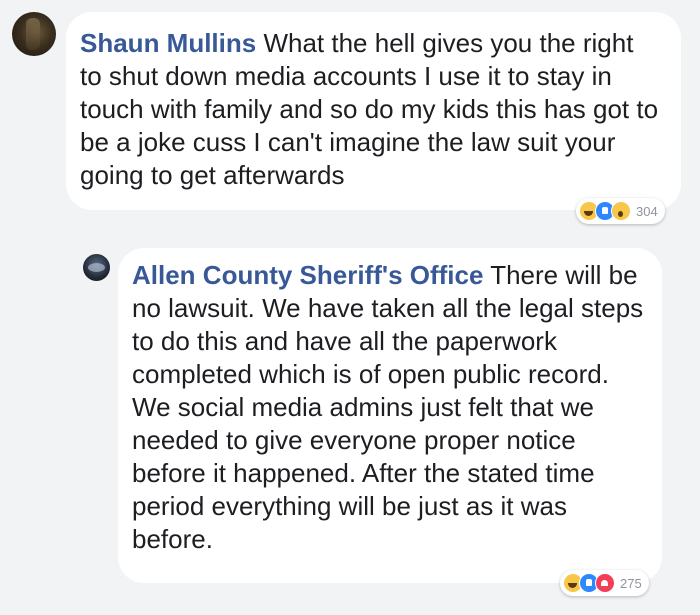 This screenshot has height=615, width=700. What do you see at coordinates (647, 211) in the screenshot?
I see `reaction-count: 304` at bounding box center [647, 211].